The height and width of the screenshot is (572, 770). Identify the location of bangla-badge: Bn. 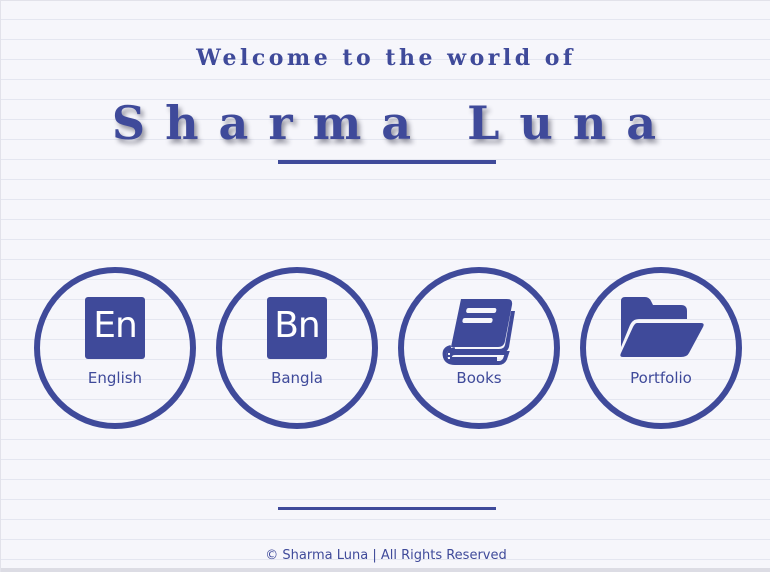
(297, 328).